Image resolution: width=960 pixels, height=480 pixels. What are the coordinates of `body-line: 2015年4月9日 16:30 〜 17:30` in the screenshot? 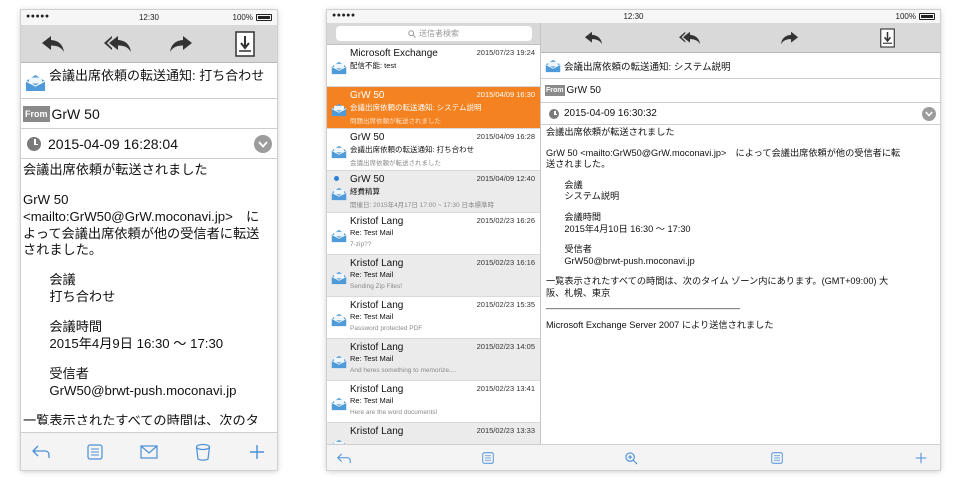 It's located at (123, 343).